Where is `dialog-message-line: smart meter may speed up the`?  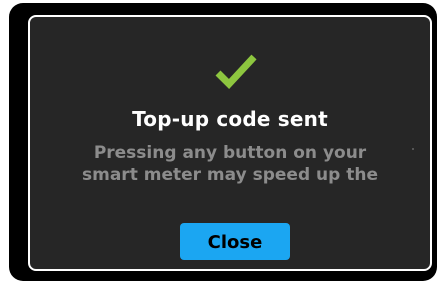
dialog-message-line: smart meter may speed up the is located at coordinates (230, 175).